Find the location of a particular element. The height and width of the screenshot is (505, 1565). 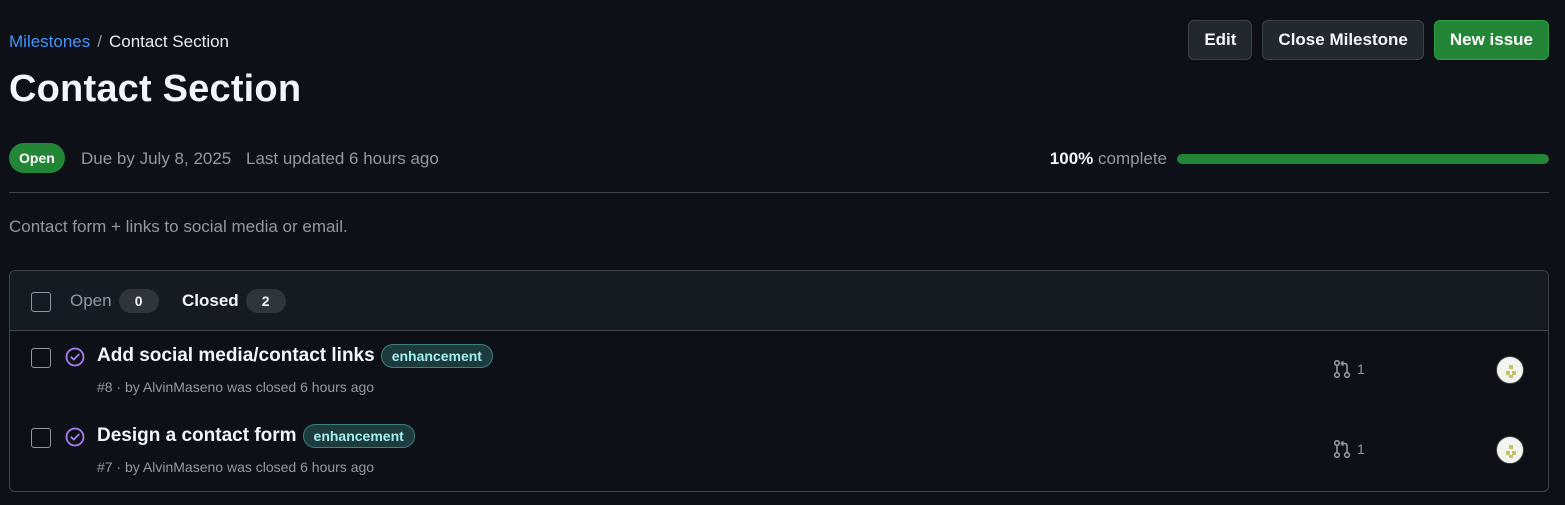

new-issue-button: New issue is located at coordinates (1491, 40).